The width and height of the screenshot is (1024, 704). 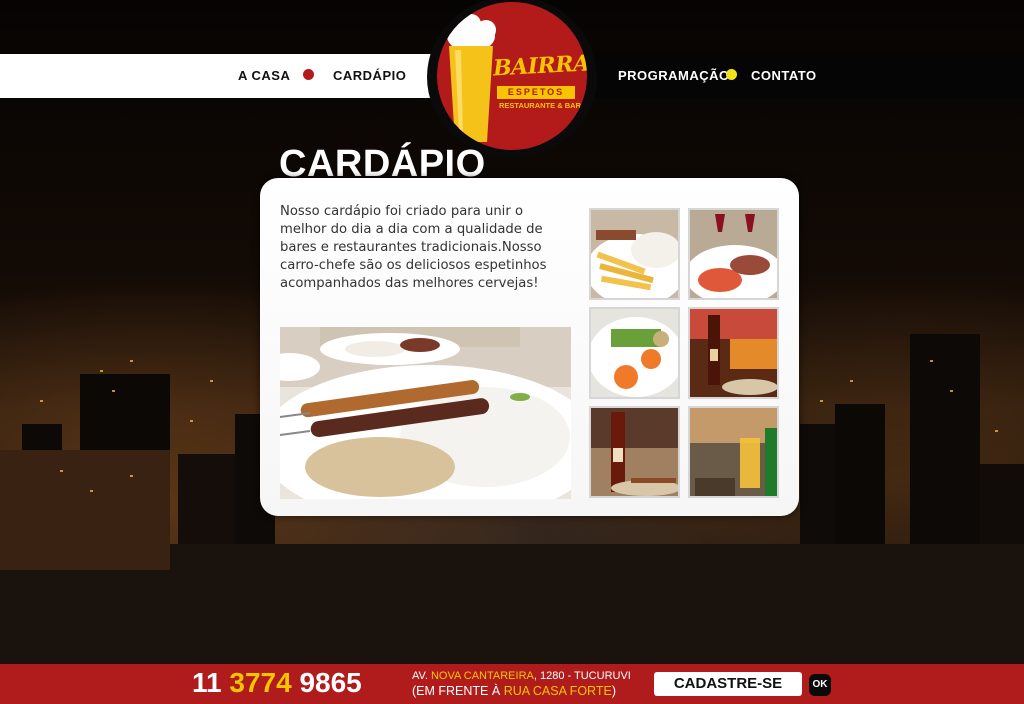 I want to click on newsletter-signup-button: CADASTRE-SE, so click(x=728, y=684).